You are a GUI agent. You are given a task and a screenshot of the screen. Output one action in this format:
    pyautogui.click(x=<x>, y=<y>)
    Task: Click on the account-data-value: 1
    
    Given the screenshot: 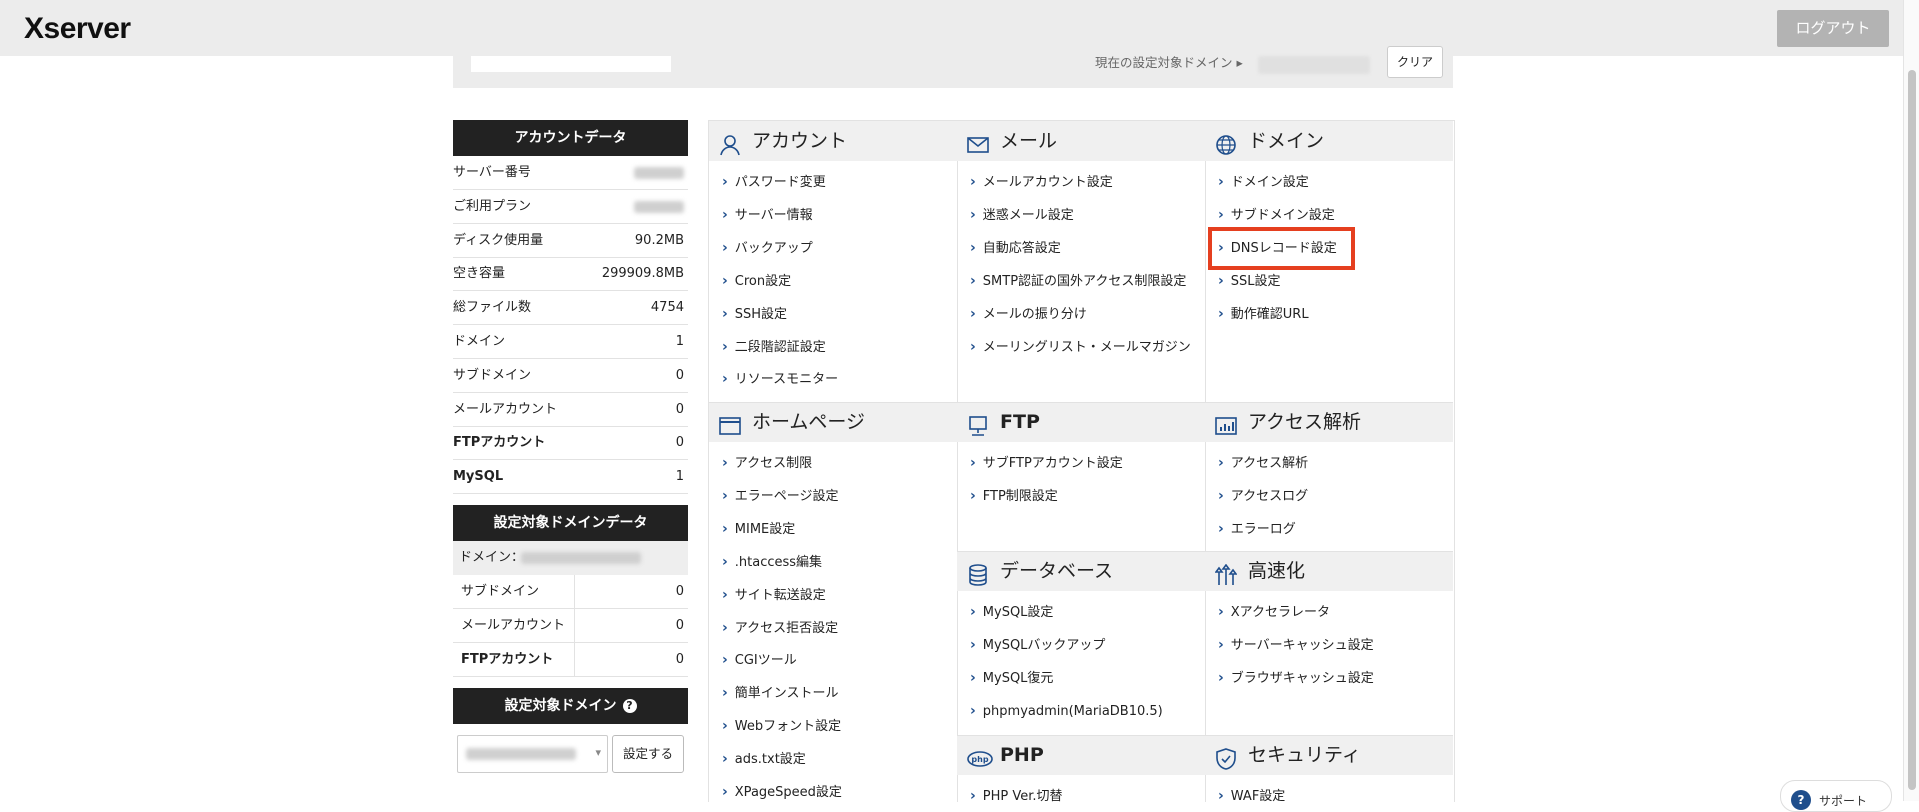 What is the action you would take?
    pyautogui.click(x=679, y=341)
    